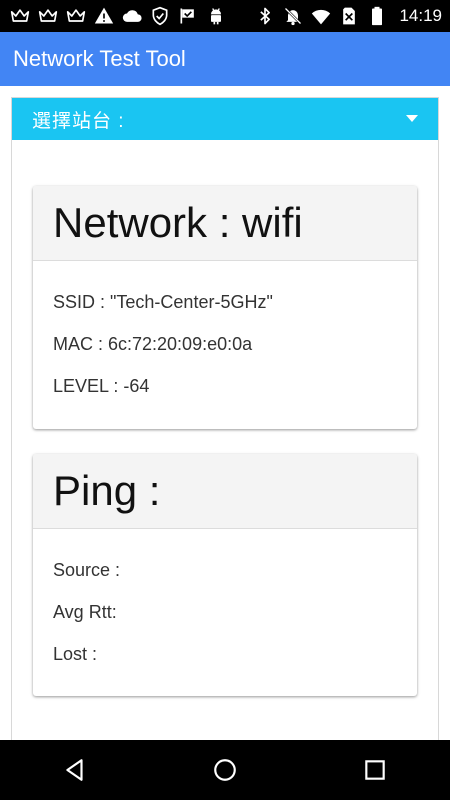 This screenshot has height=800, width=450. Describe the element at coordinates (225, 59) in the screenshot. I see `app-bar: Network Test Tool` at that location.